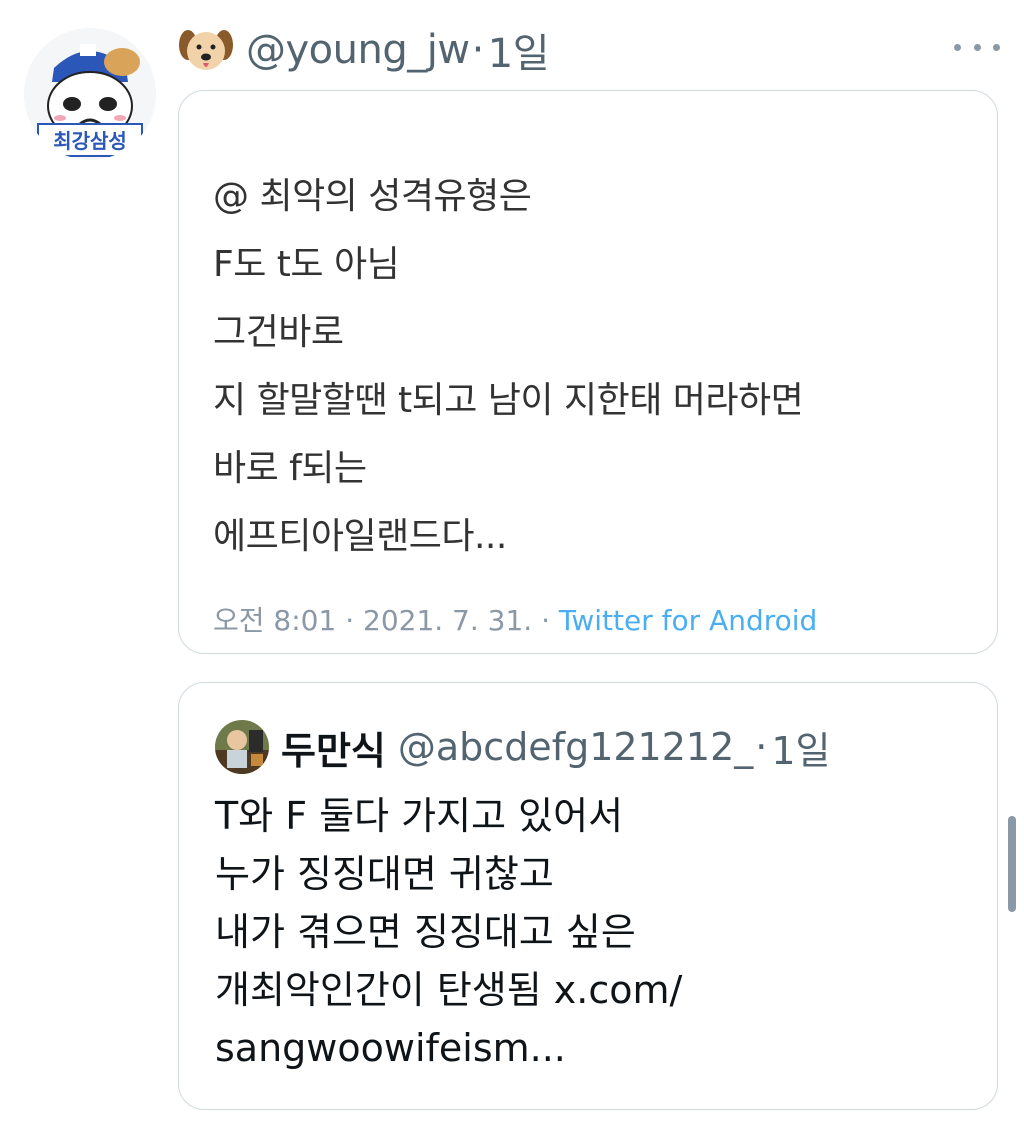 Image resolution: width=1024 pixels, height=1134 pixels. I want to click on image-text-line: 바로 f되는, so click(290, 468).